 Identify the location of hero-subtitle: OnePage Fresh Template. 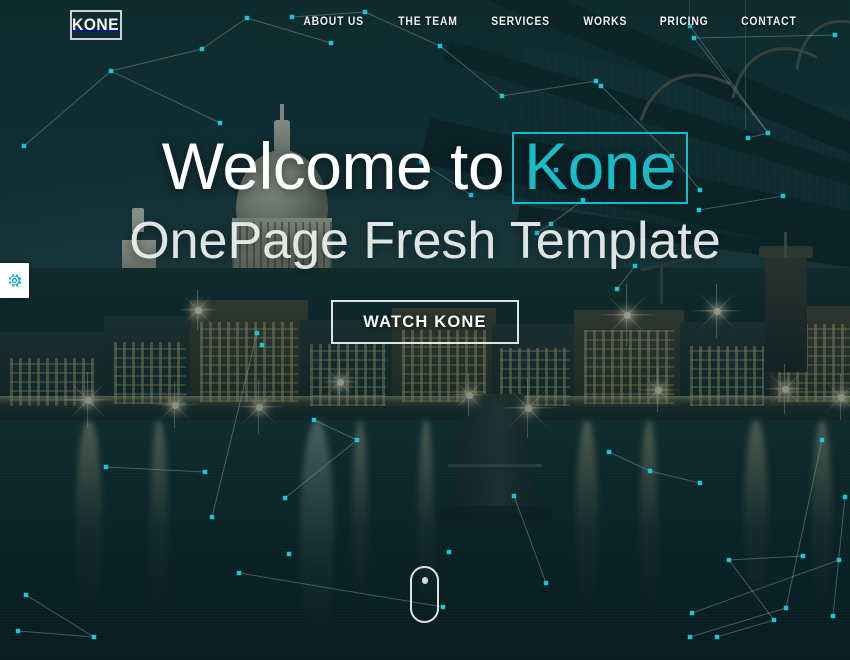
(425, 241).